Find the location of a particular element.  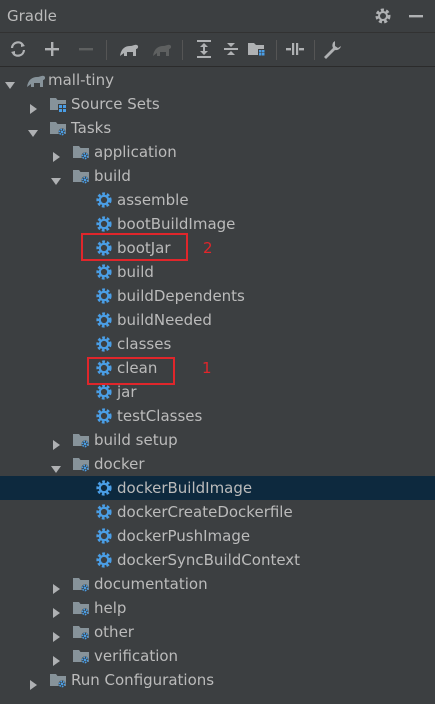

tree-node-label: verification is located at coordinates (136, 656).